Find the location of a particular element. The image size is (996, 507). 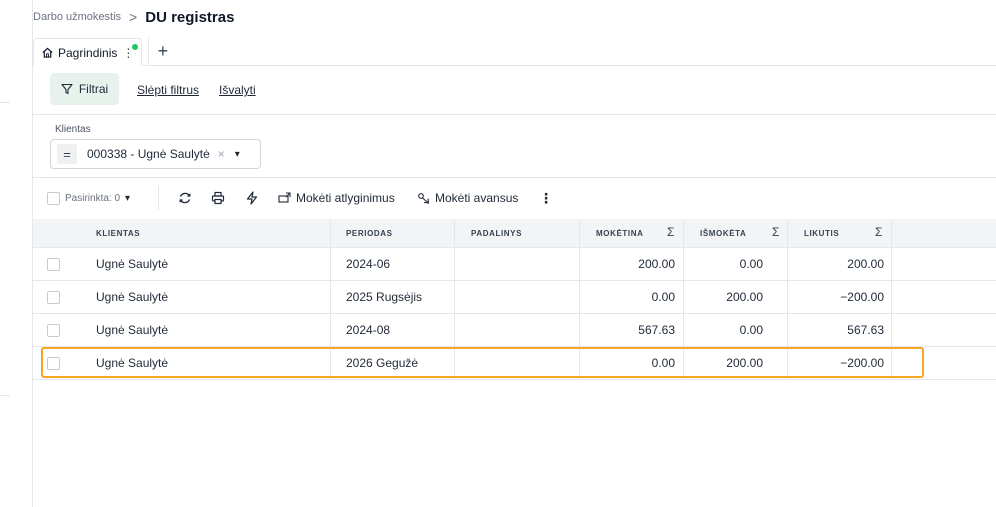

column-header-balance: LIKUTIS is located at coordinates (821, 233).